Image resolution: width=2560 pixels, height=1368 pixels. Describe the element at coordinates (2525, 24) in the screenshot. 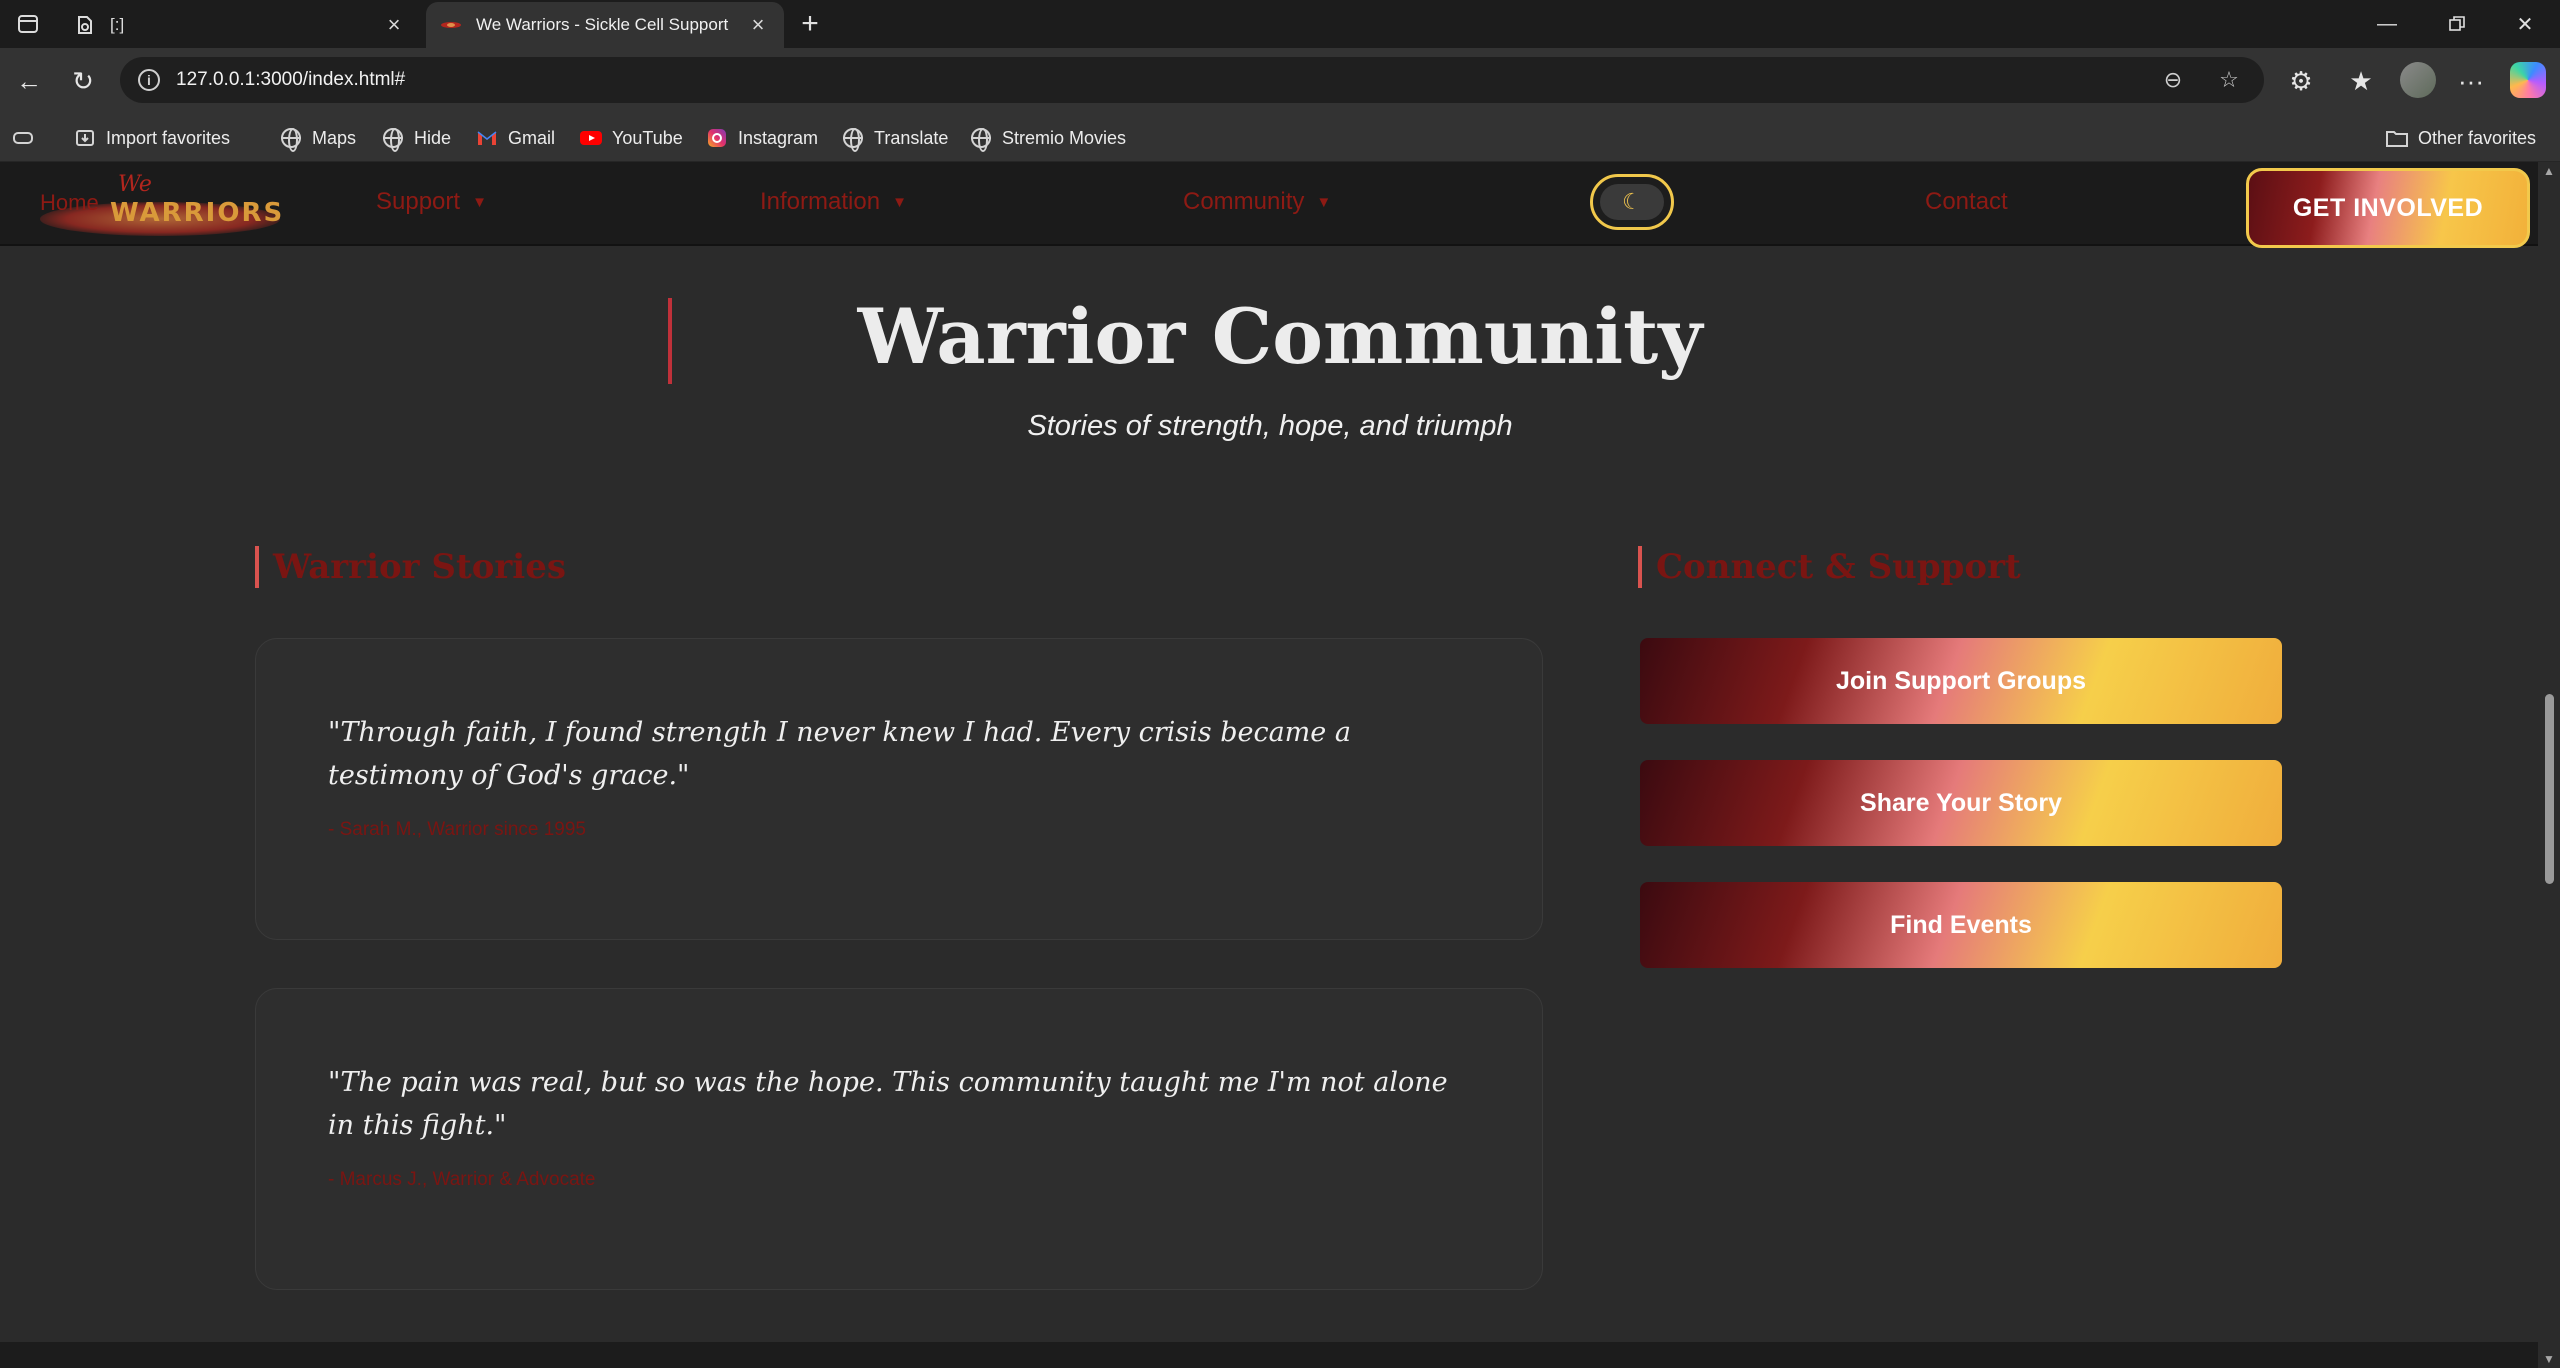

I see `close-window-icon: ✕` at that location.